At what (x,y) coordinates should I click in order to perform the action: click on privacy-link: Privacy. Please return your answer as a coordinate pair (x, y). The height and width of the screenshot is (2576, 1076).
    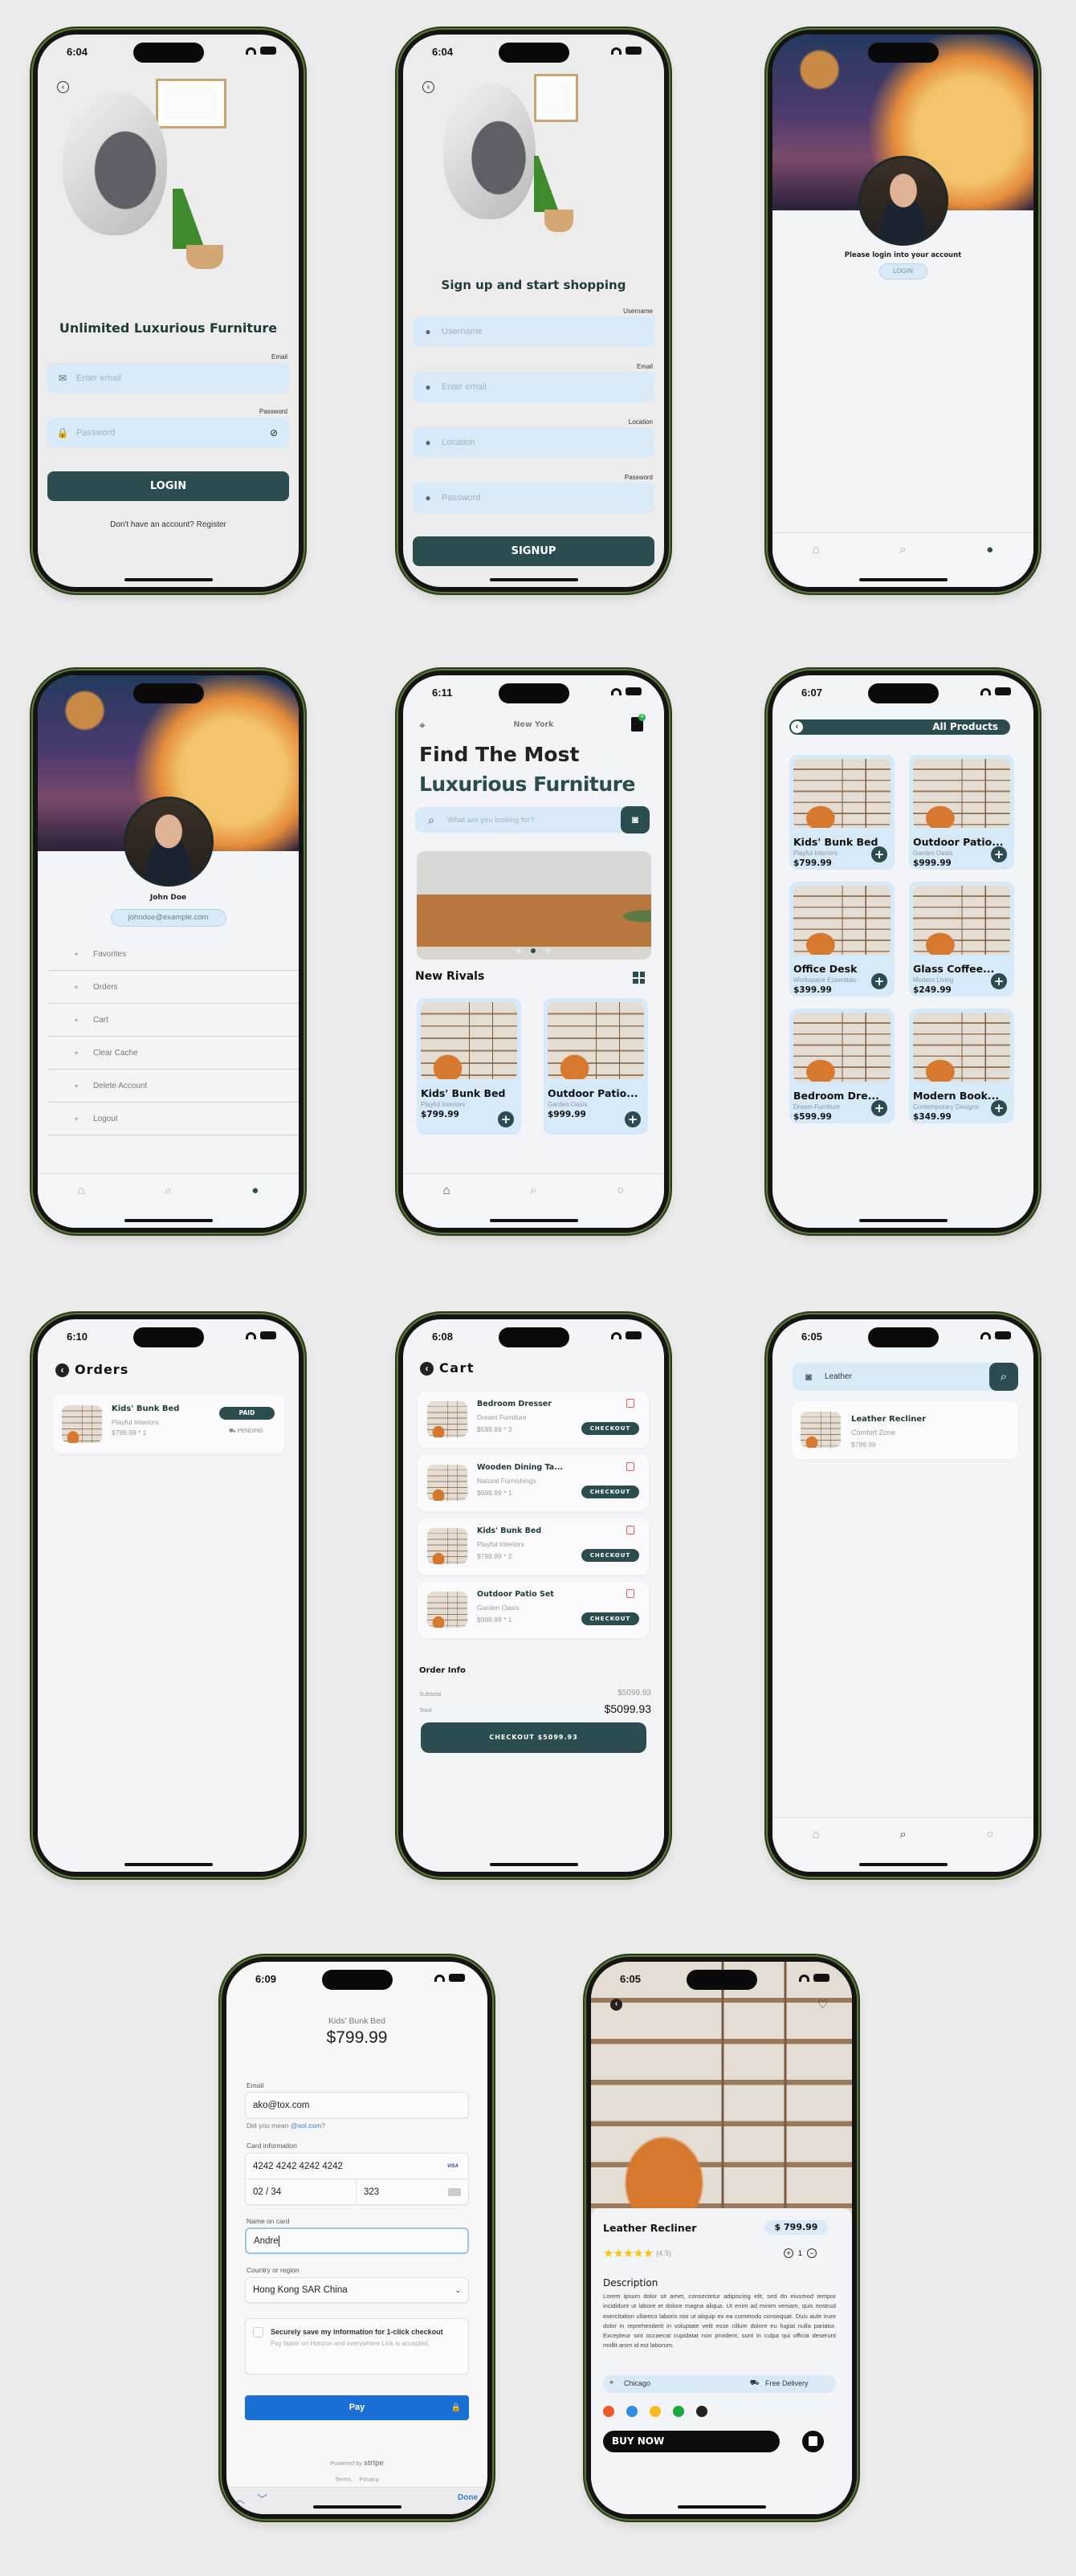
    Looking at the image, I should click on (369, 2479).